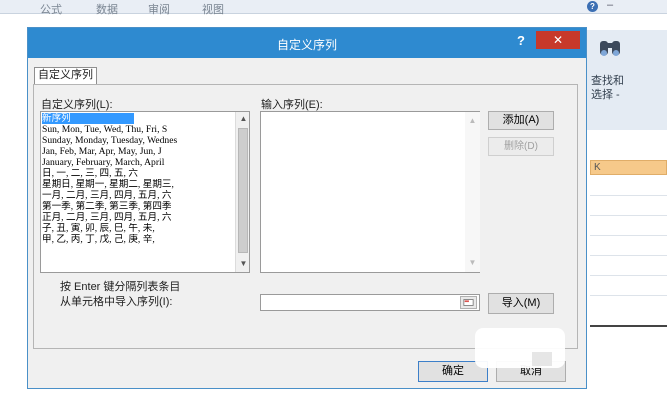 The height and width of the screenshot is (397, 667). Describe the element at coordinates (107, 9) in the screenshot. I see `ribbon-tab-data: 数据` at that location.